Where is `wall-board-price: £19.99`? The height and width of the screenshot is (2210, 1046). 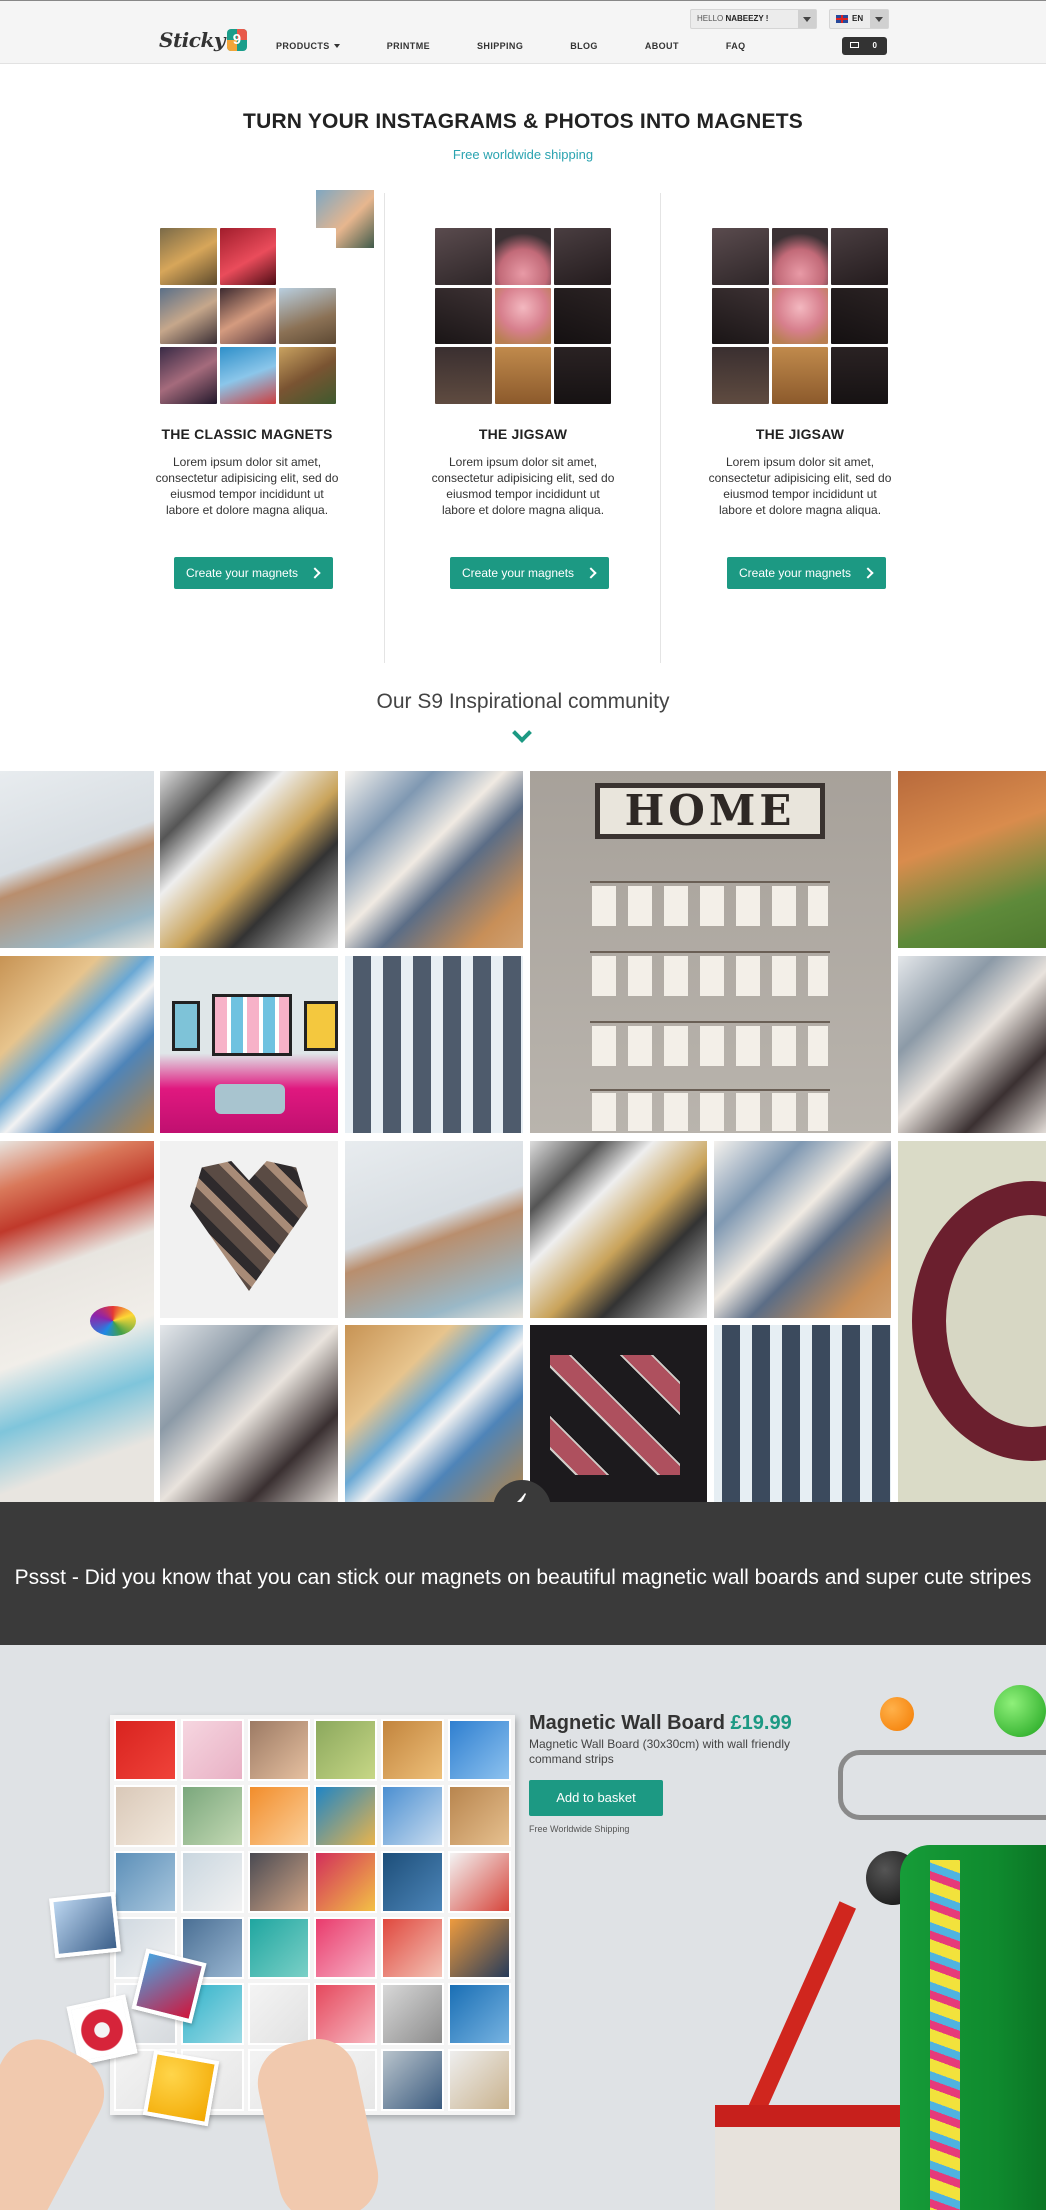 wall-board-price: £19.99 is located at coordinates (761, 1723).